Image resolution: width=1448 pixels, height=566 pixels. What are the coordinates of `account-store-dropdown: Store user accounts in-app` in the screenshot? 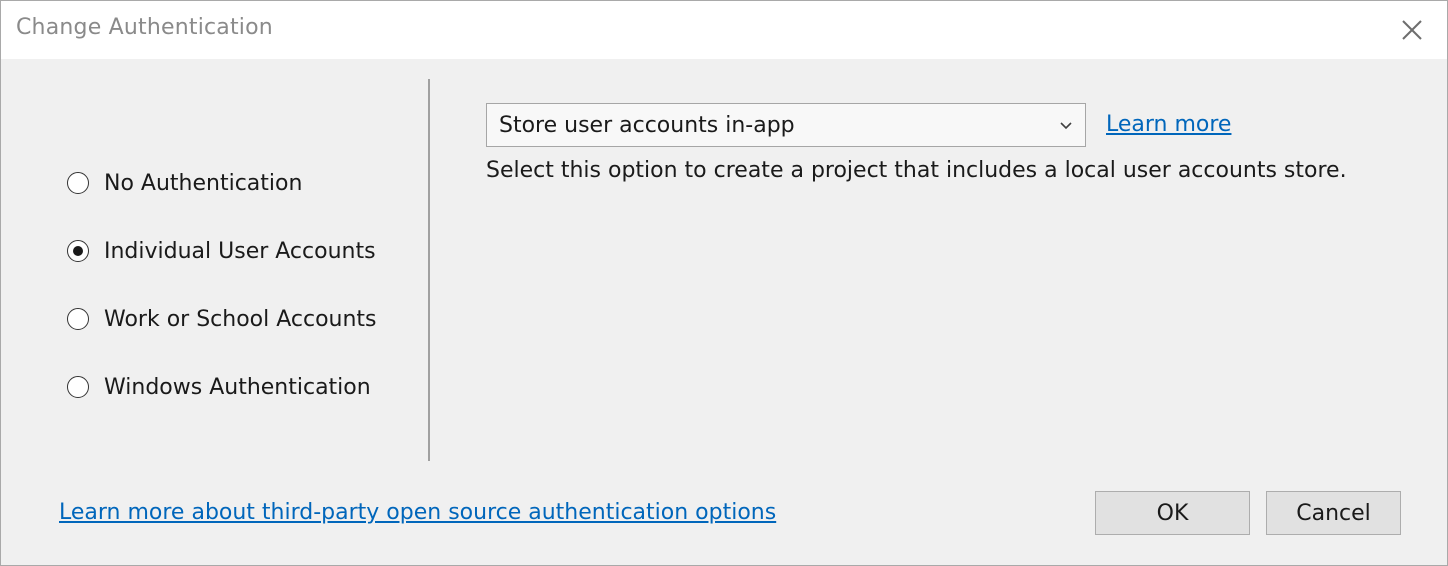 It's located at (786, 125).